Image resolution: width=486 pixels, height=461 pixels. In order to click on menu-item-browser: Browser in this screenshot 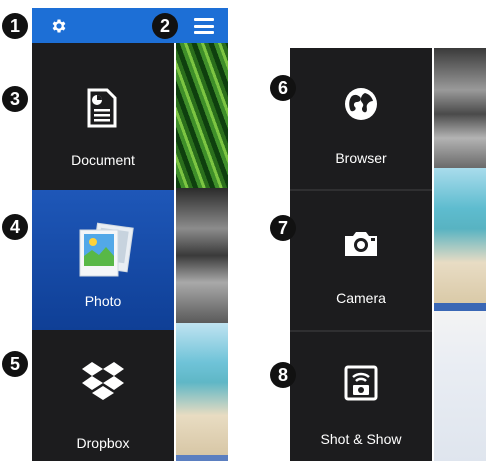, I will do `click(361, 118)`.